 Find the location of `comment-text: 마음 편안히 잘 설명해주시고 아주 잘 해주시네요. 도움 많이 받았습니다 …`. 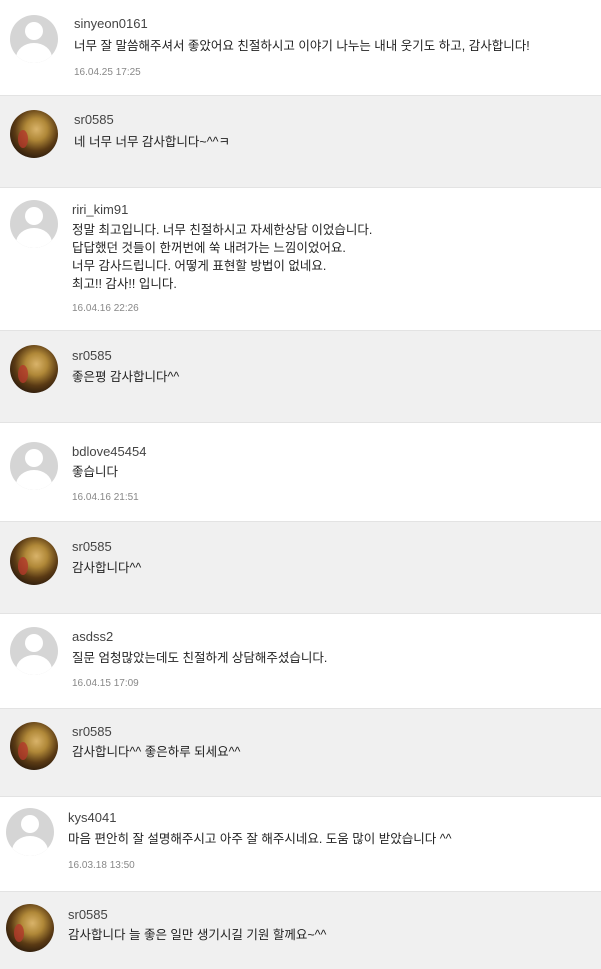

comment-text: 마음 편안히 잘 설명해주시고 아주 잘 해주시네요. 도움 많이 받았습니다 … is located at coordinates (260, 839).